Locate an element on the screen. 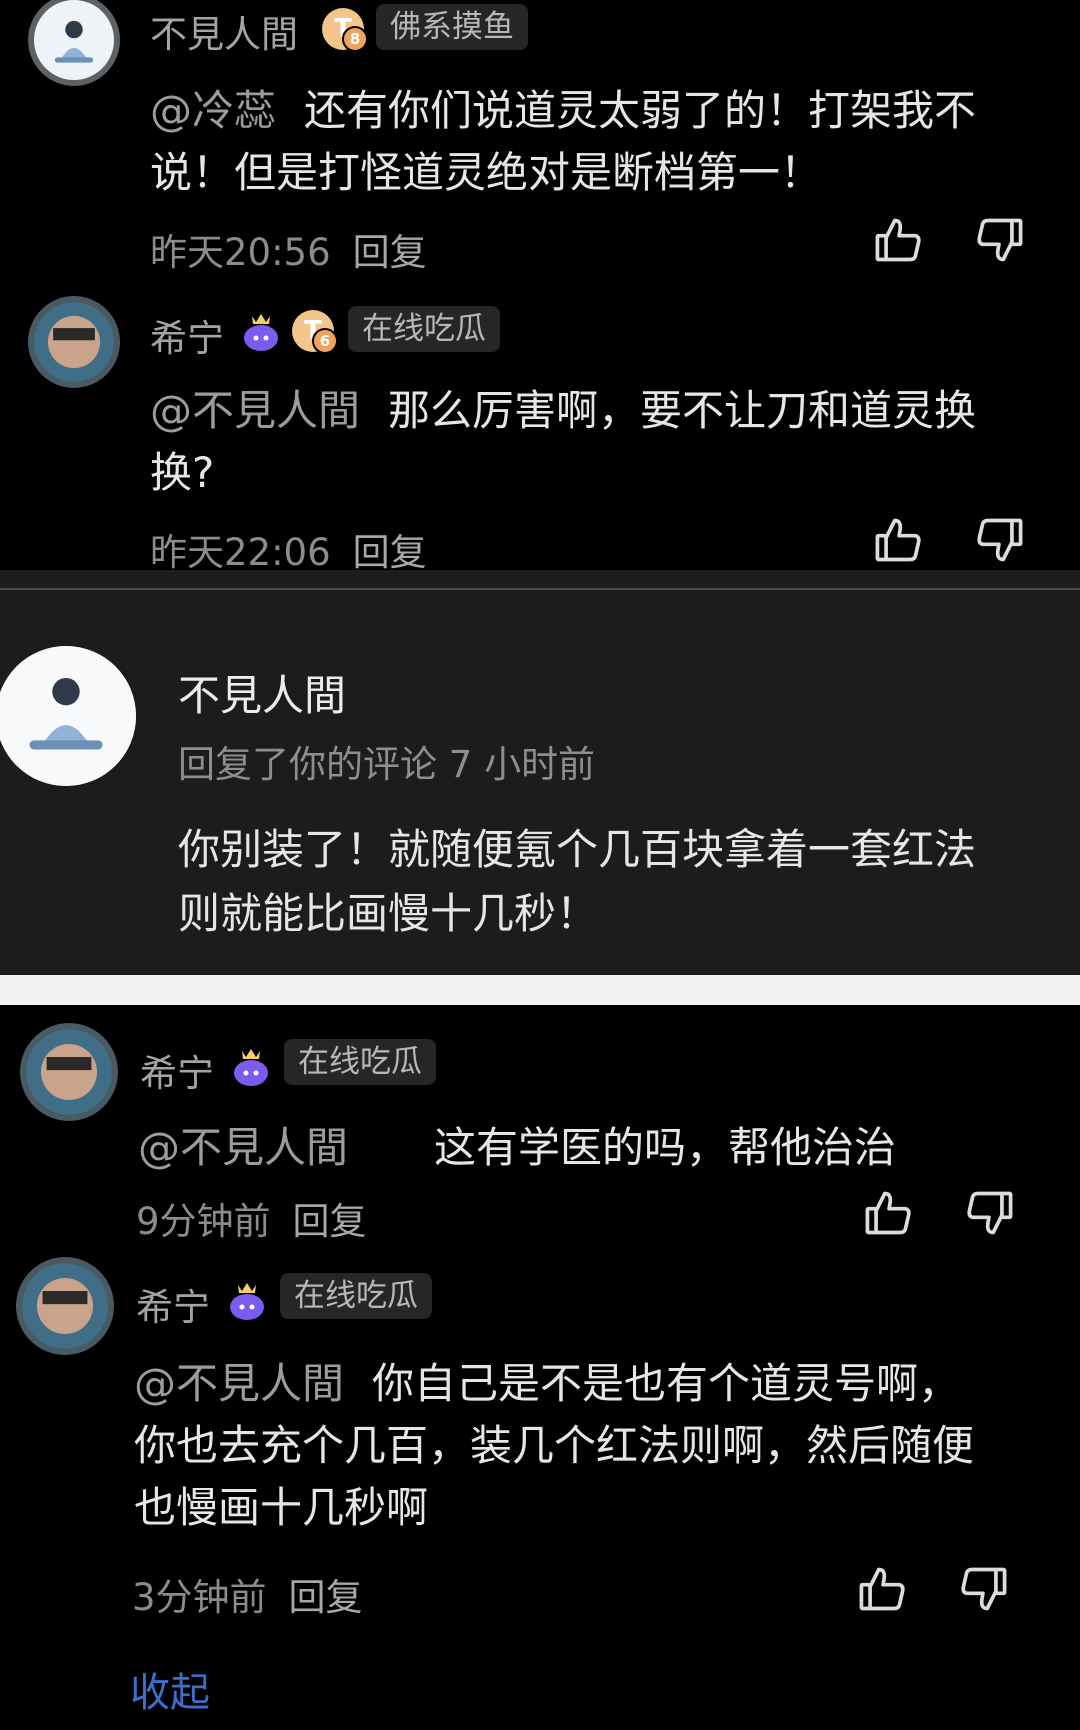 This screenshot has width=1080, height=1730. notification-text: 你别装了！就随便氪个几百块拿着一套红法 则就能比画慢十几秒！ is located at coordinates (577, 881).